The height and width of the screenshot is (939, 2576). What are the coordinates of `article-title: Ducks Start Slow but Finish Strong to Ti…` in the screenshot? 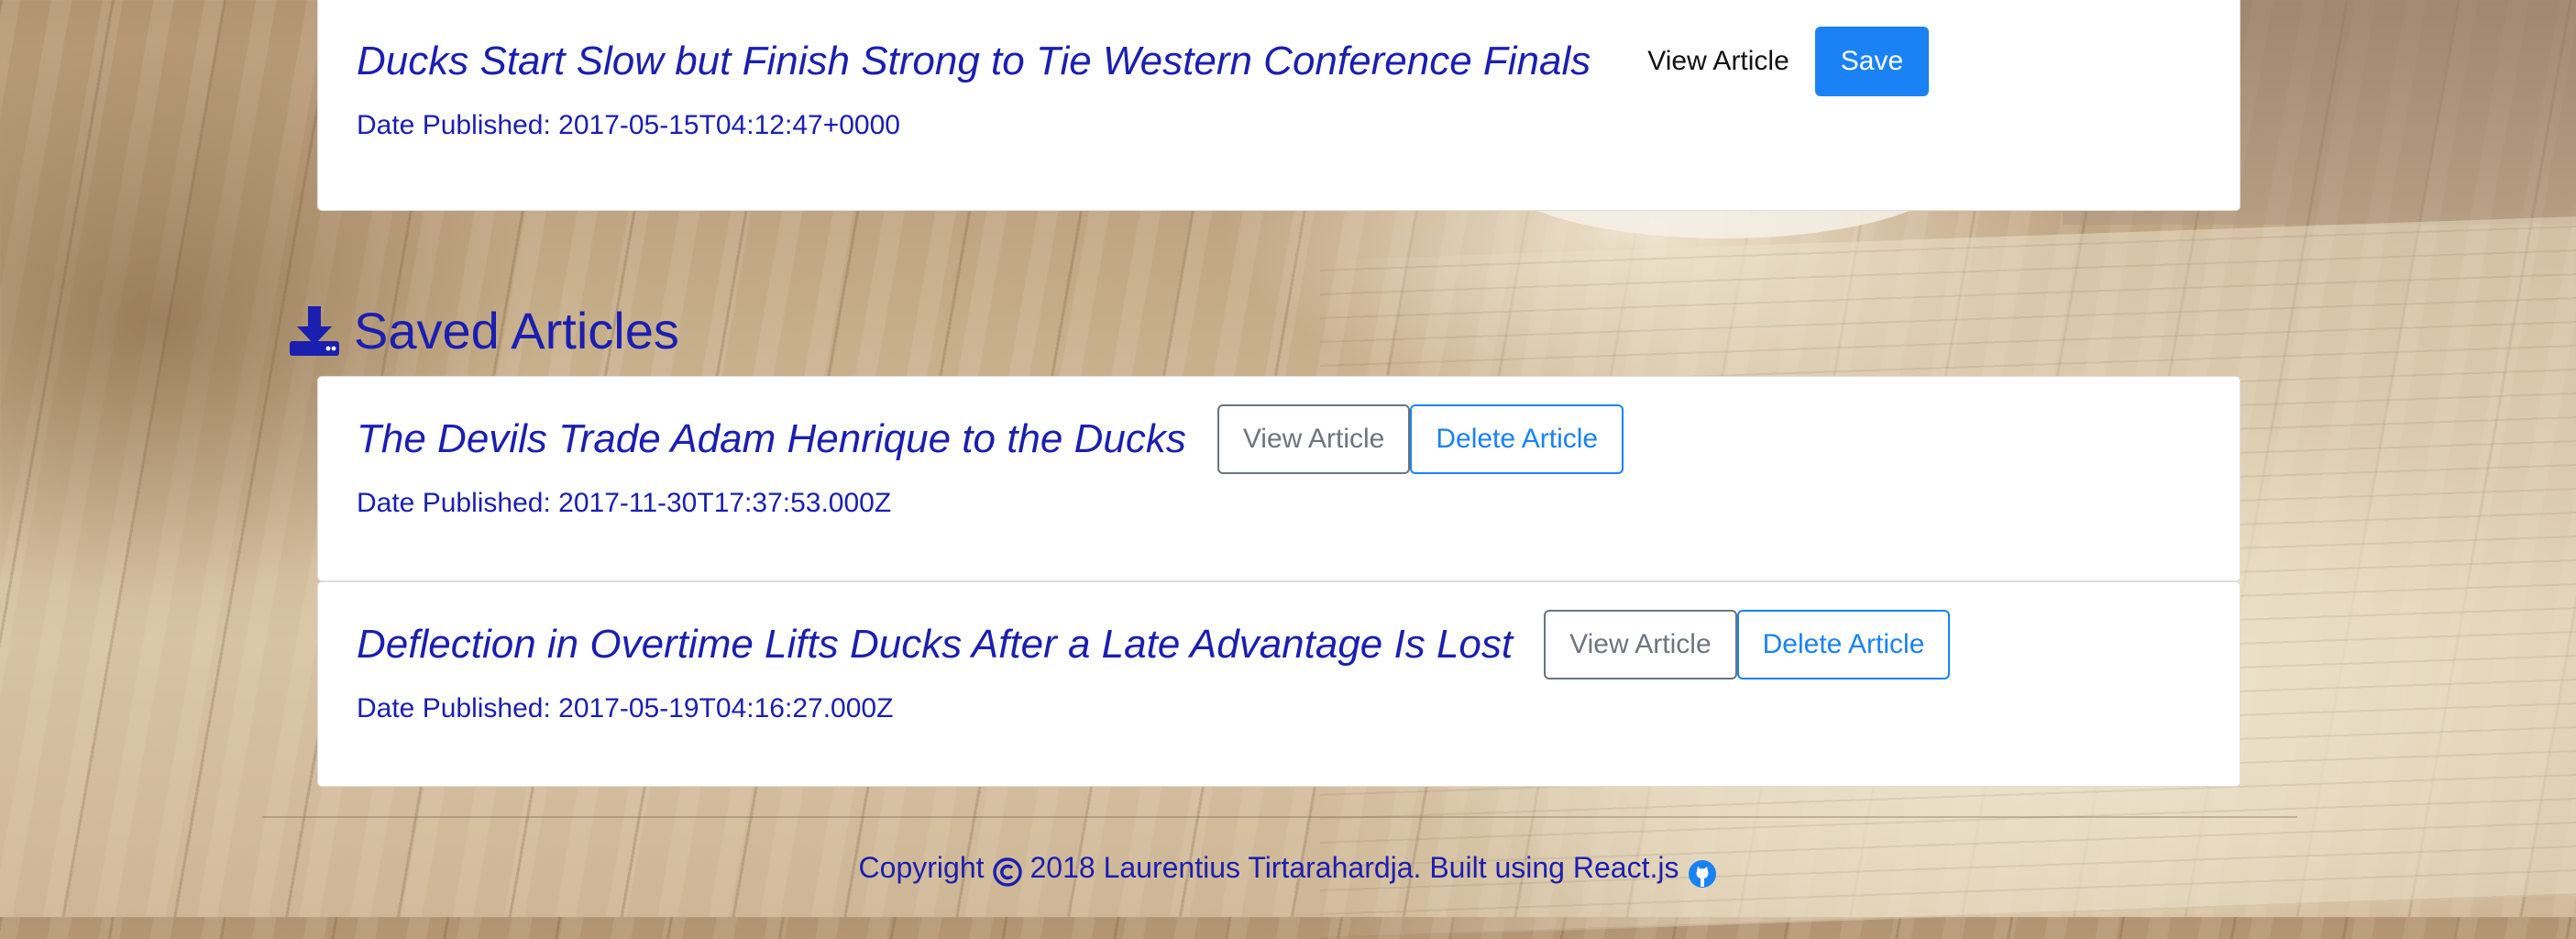 It's located at (974, 61).